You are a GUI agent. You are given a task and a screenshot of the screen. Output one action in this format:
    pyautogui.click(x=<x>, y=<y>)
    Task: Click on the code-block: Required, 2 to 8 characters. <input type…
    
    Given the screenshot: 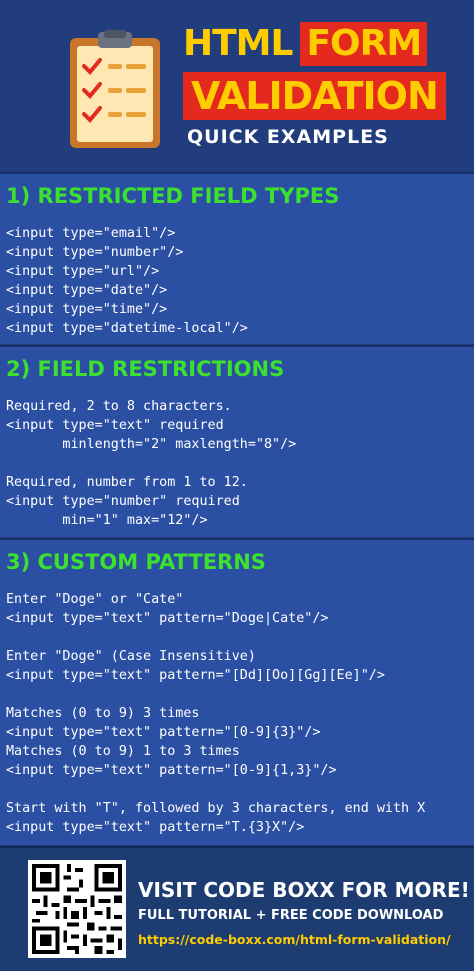 What is the action you would take?
    pyautogui.click(x=237, y=463)
    